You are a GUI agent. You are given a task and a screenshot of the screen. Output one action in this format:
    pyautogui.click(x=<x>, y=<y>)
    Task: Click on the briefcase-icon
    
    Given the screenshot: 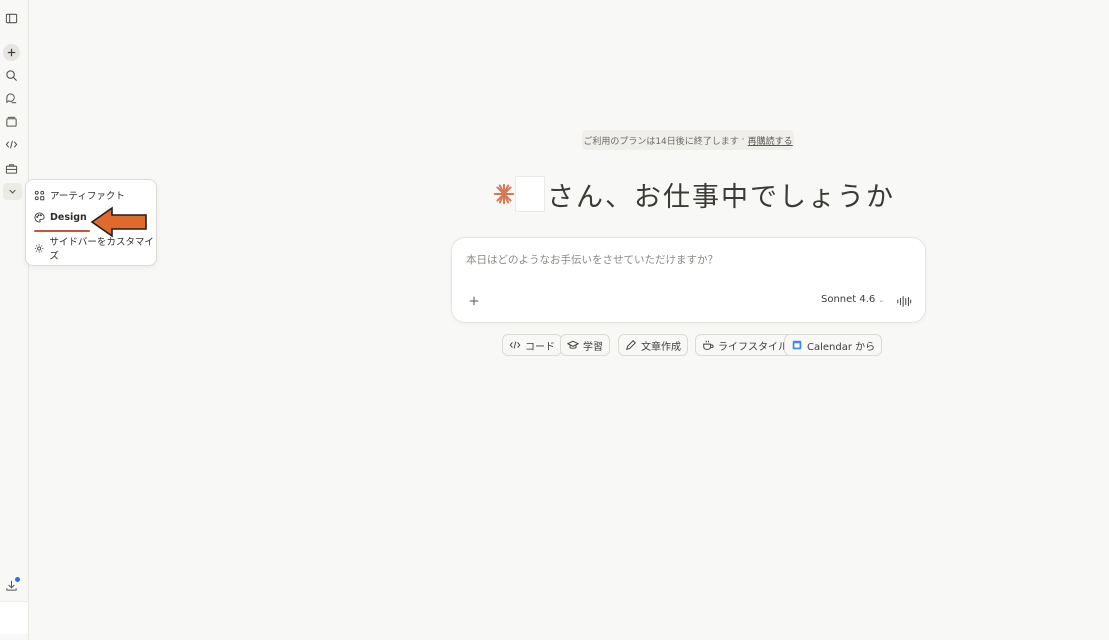 What is the action you would take?
    pyautogui.click(x=11, y=168)
    